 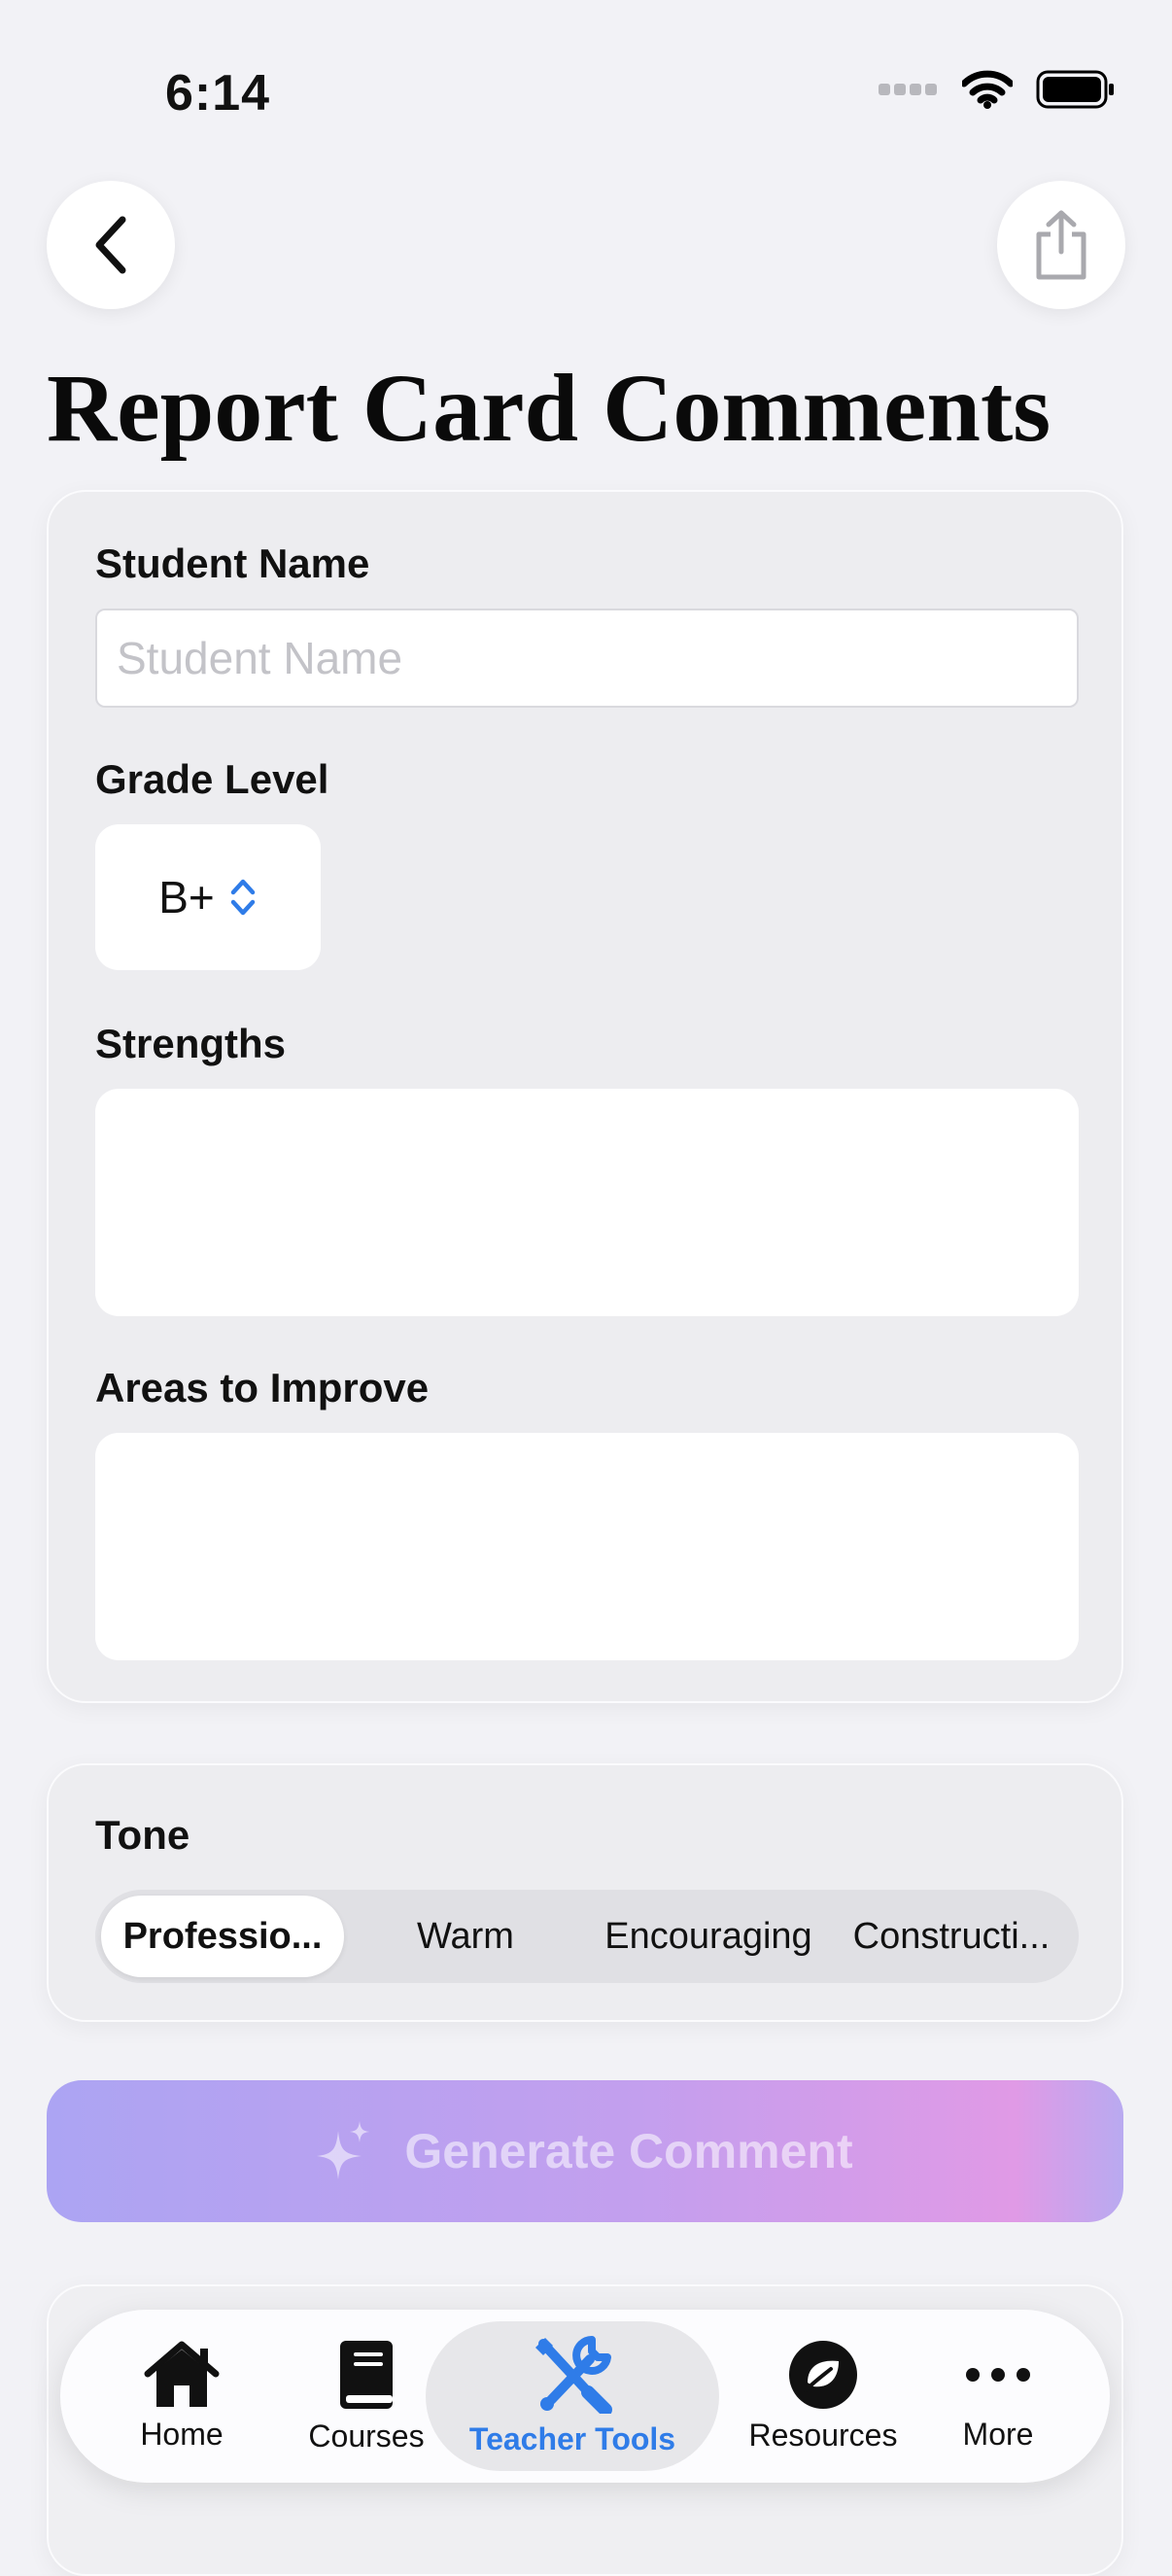 What do you see at coordinates (587, 658) in the screenshot?
I see `student-name-input: Student Name` at bounding box center [587, 658].